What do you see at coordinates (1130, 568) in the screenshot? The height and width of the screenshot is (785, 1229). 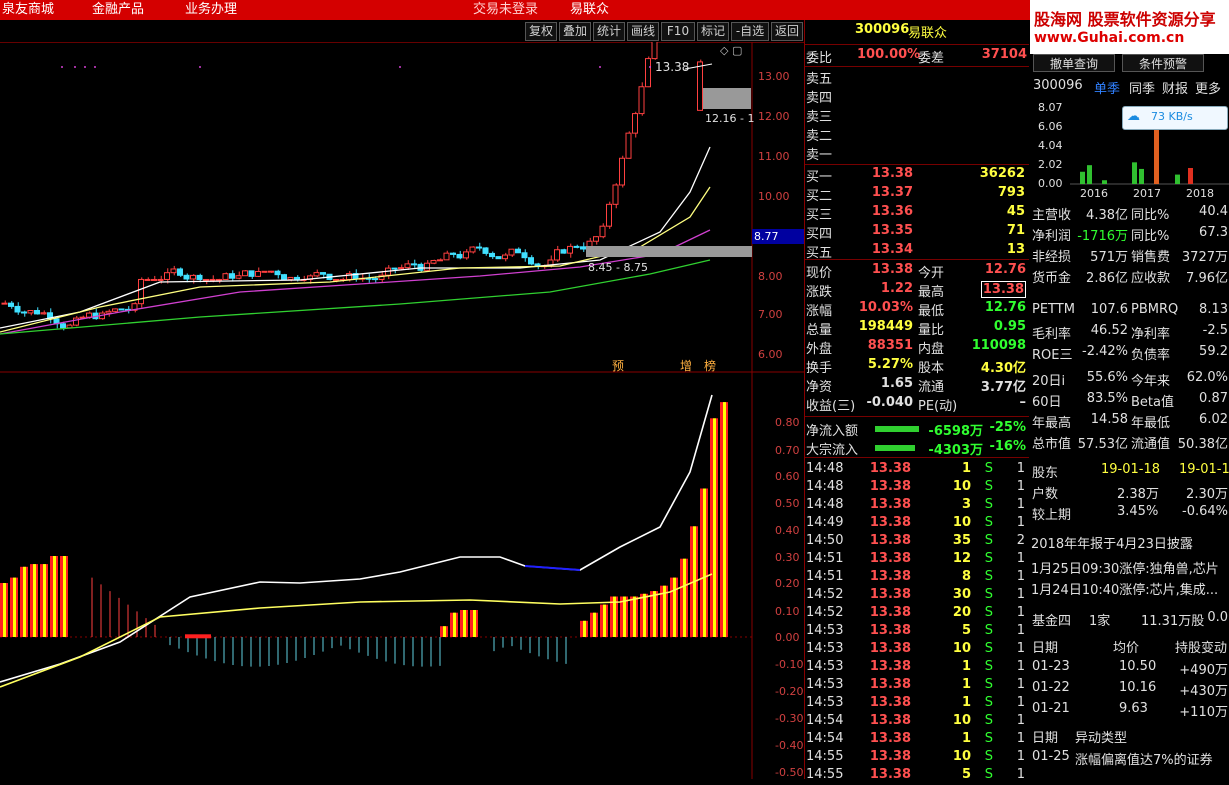 I see `news-item: 1月25日09:30涨停:独角兽,芯片` at bounding box center [1130, 568].